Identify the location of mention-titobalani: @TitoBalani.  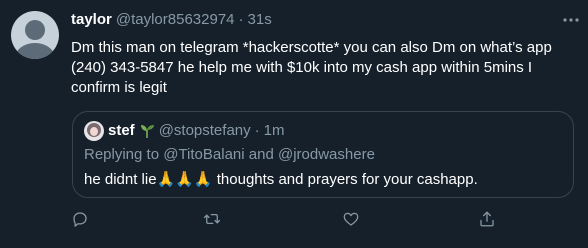
(203, 154).